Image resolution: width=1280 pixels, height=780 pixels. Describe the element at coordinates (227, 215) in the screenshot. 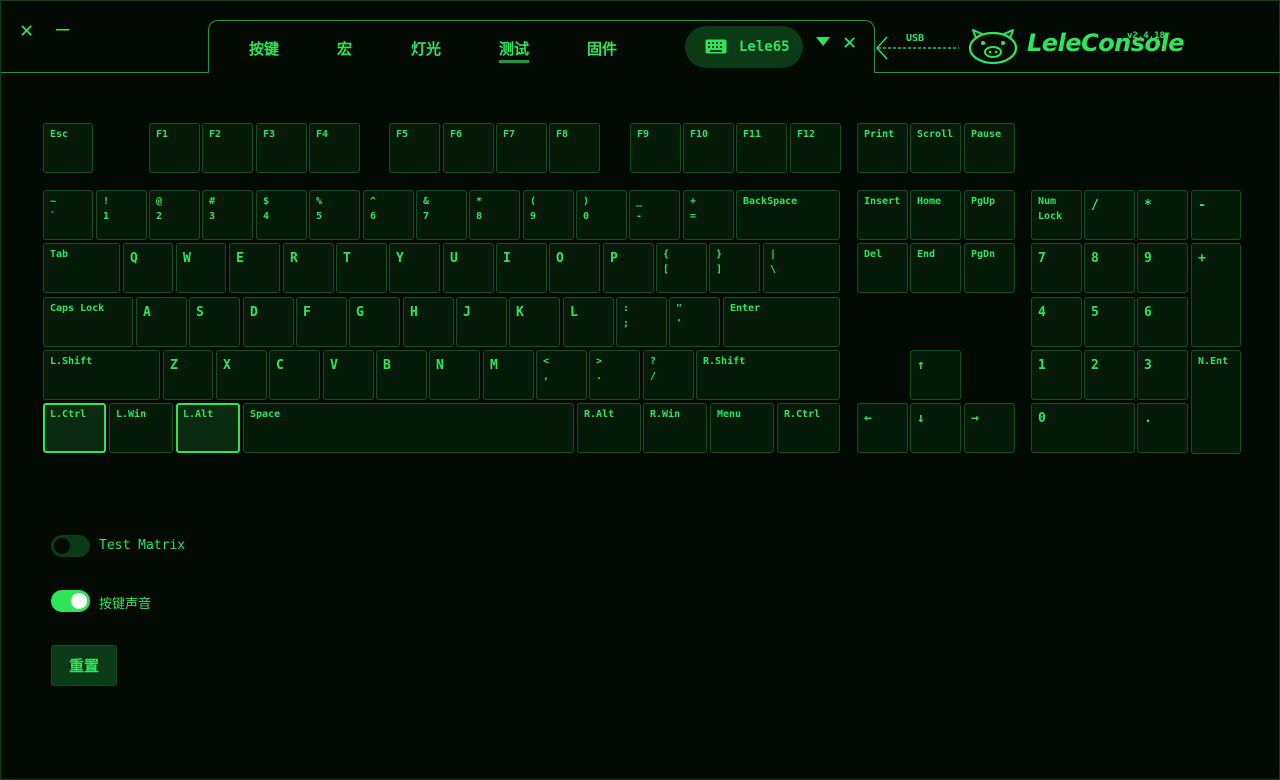

I see `key-d3: #3` at that location.